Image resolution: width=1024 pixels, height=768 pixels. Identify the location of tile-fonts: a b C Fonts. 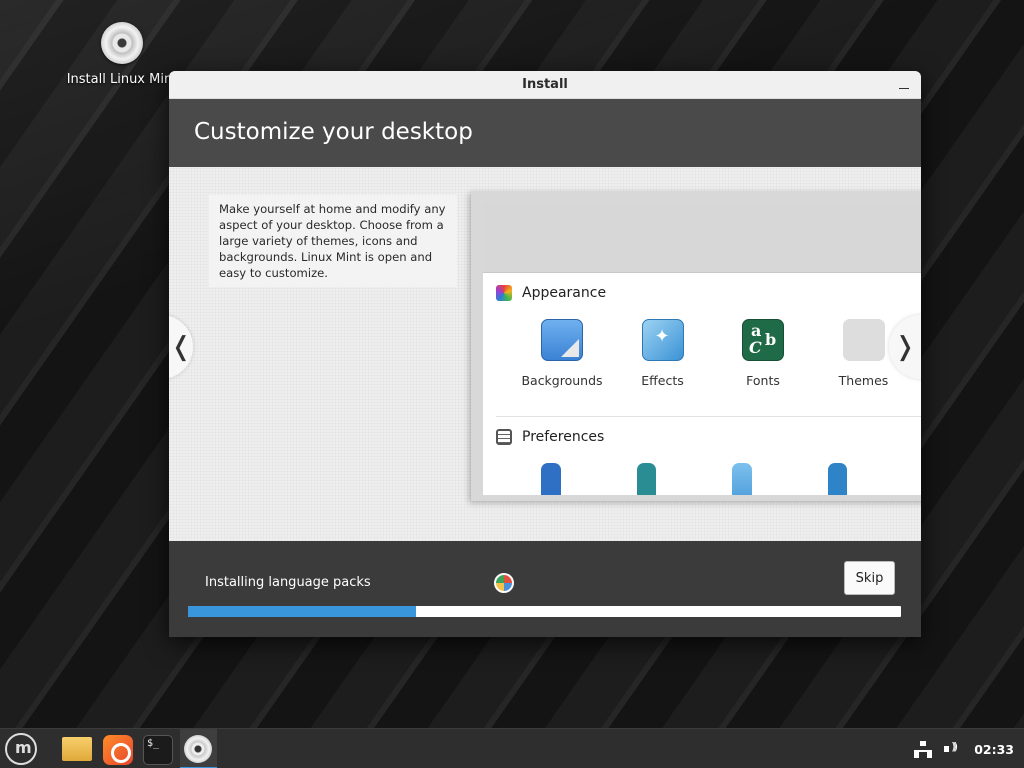
(772, 353).